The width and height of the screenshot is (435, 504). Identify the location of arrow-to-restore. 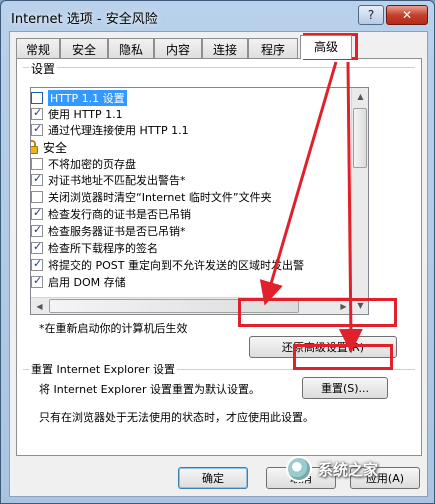
(298, 183).